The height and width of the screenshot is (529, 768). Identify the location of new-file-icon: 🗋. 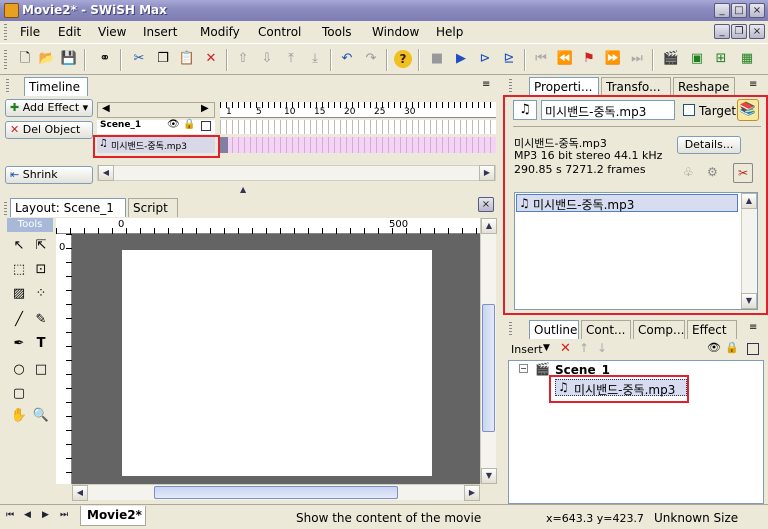
(25, 59).